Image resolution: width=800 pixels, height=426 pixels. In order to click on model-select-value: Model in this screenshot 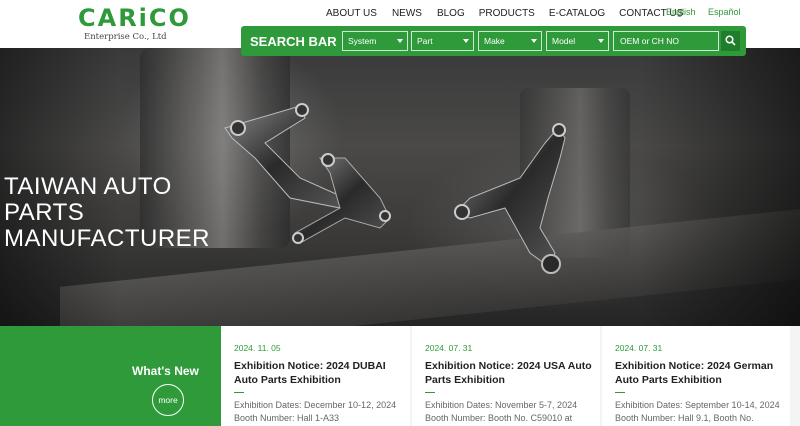, I will do `click(564, 41)`.